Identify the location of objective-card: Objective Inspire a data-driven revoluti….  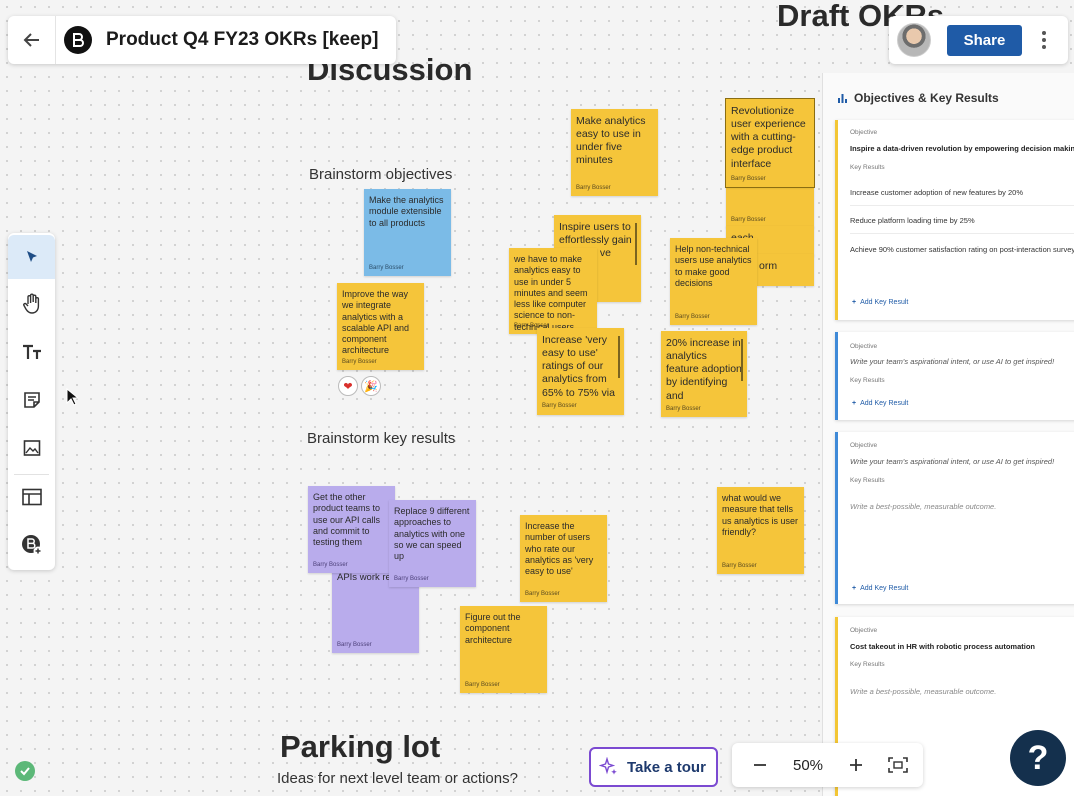
(954, 220).